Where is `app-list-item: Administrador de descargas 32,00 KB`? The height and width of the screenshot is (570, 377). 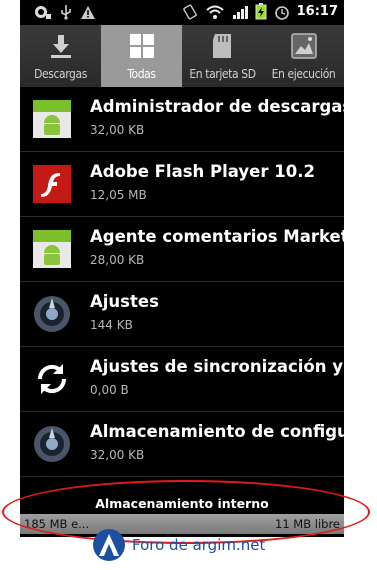
app-list-item: Administrador de descargas 32,00 KB is located at coordinates (182, 119).